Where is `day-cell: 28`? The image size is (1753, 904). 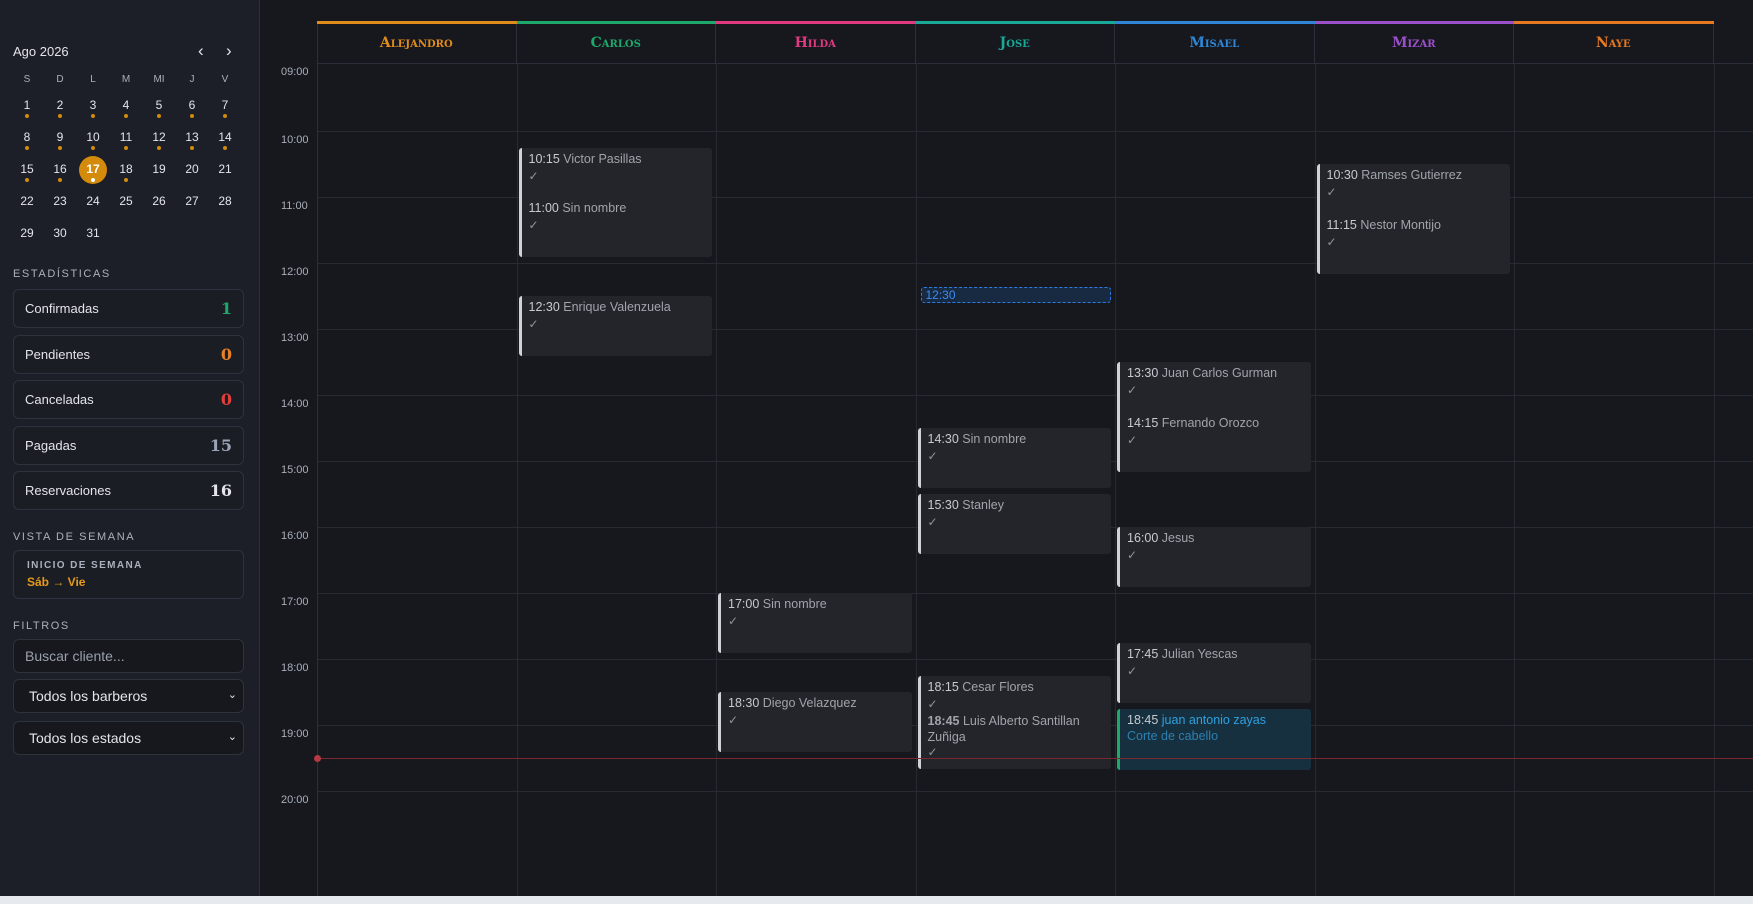
day-cell: 28 is located at coordinates (225, 202).